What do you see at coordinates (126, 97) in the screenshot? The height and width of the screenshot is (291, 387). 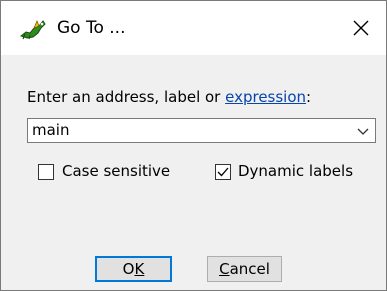 I see `prompt-text: Enter an address, label or` at bounding box center [126, 97].